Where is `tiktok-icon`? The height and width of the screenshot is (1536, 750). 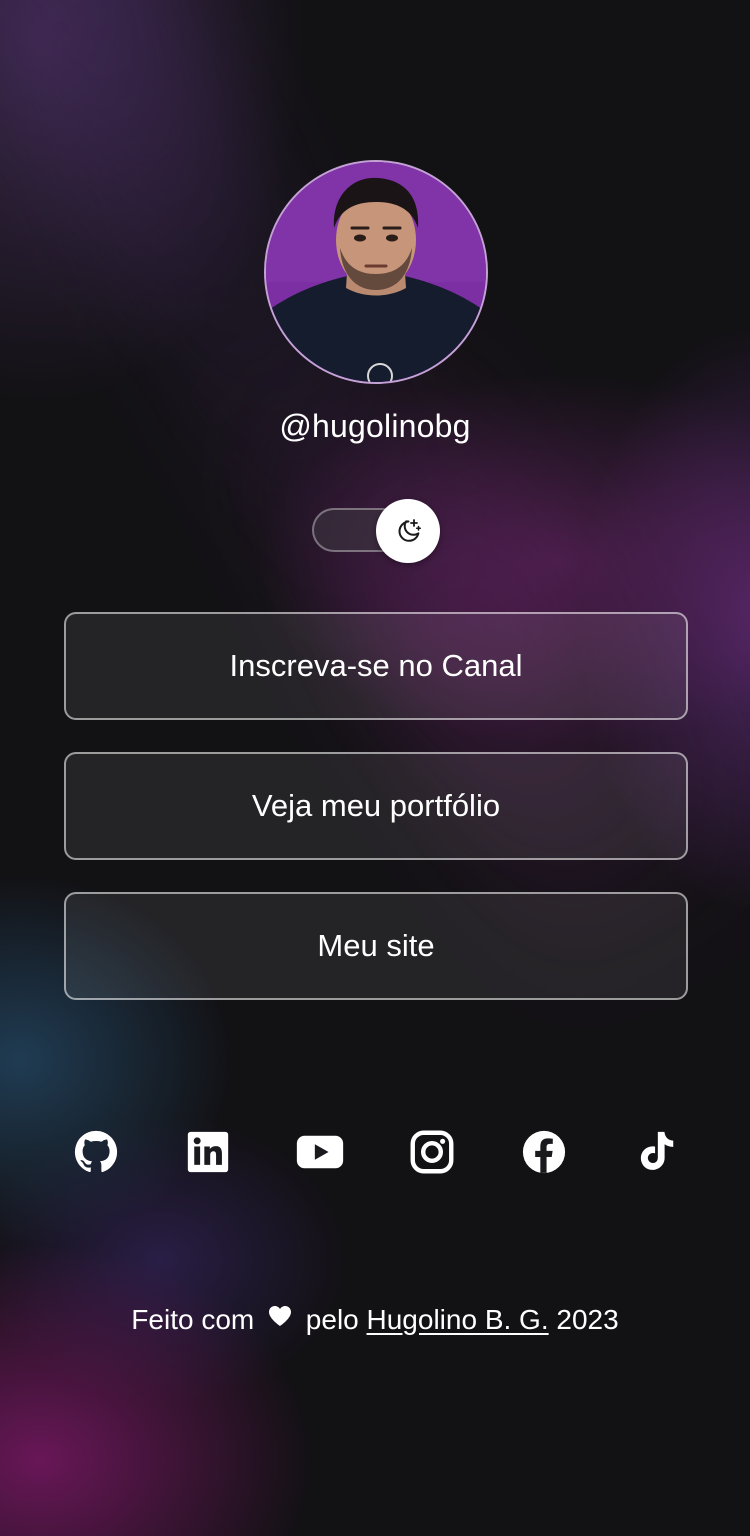
tiktok-icon is located at coordinates (657, 1150).